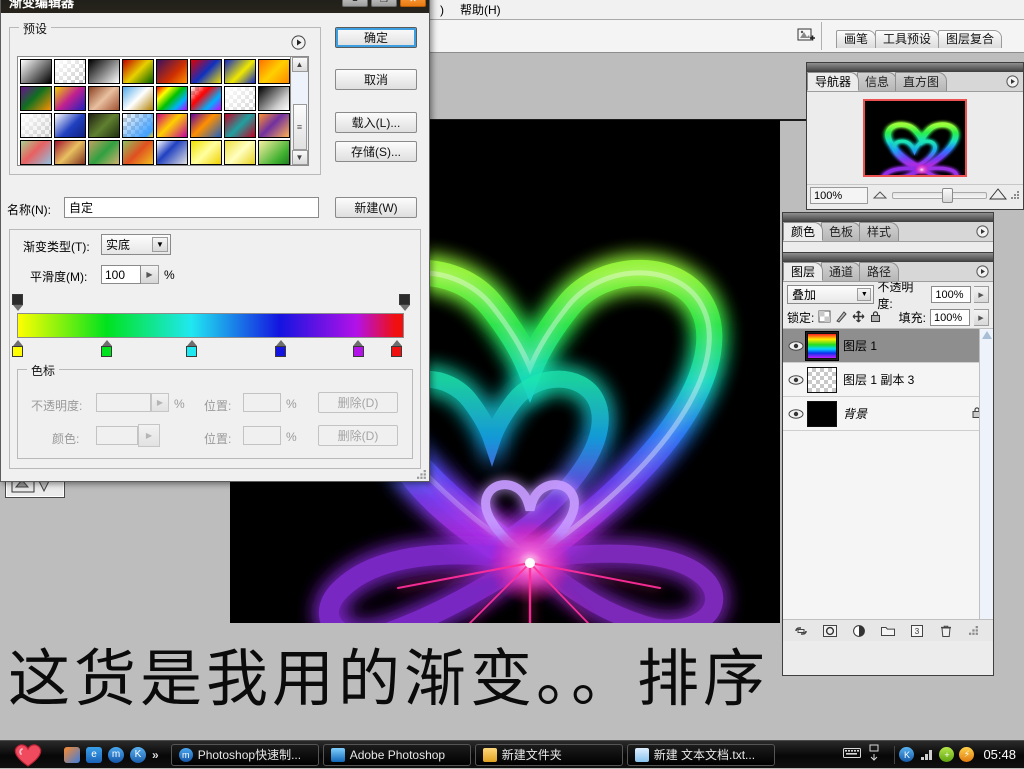 The width and height of the screenshot is (1024, 769). Describe the element at coordinates (299, 64) in the screenshot. I see `scroll-up-icon: ▲` at that location.